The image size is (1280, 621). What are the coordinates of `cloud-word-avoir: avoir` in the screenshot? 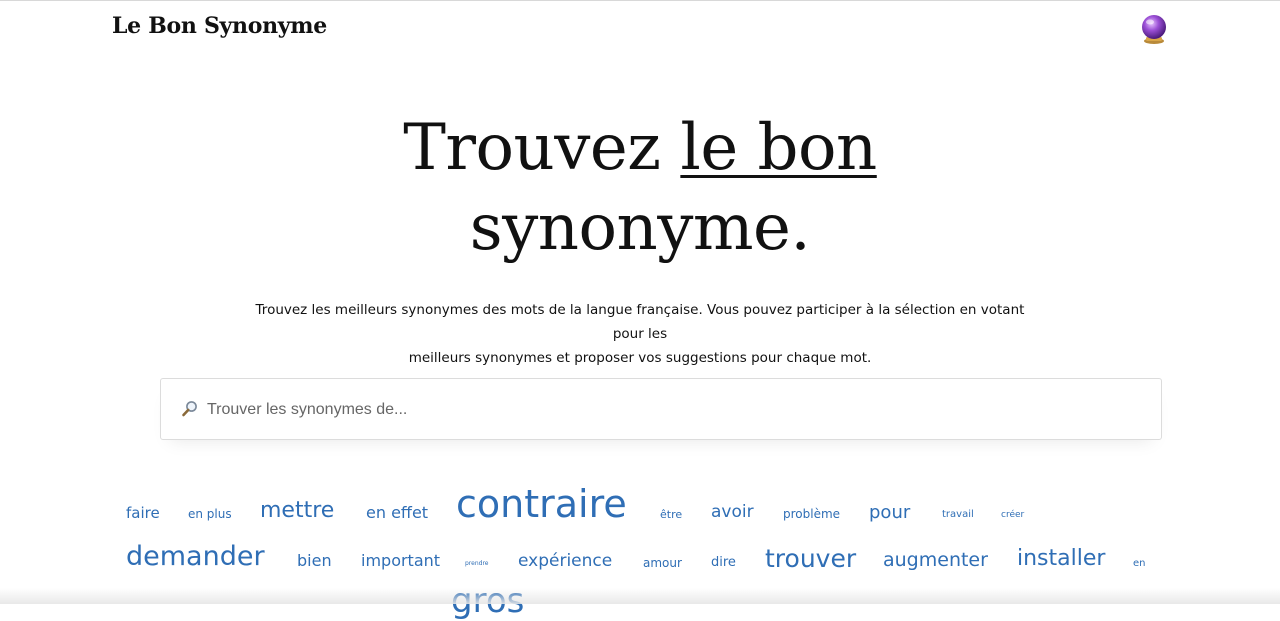 It's located at (732, 512).